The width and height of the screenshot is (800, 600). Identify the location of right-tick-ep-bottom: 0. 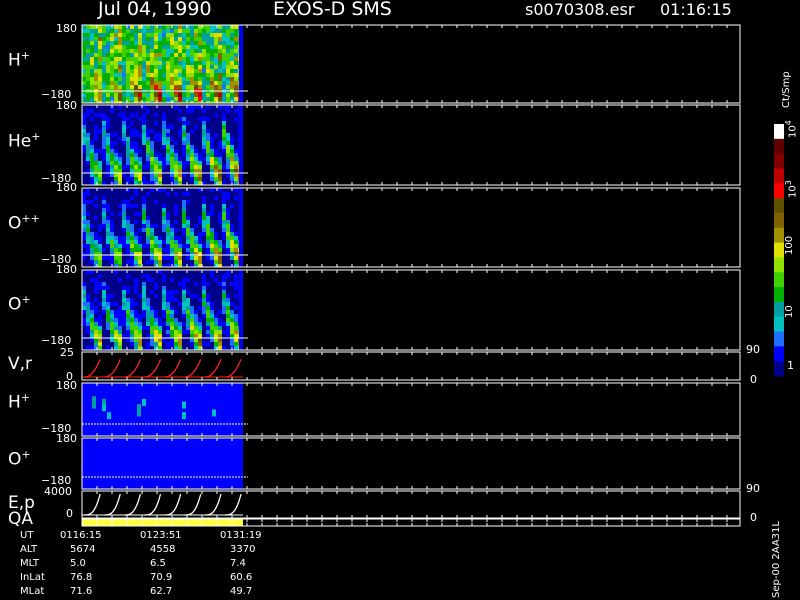
(753, 517).